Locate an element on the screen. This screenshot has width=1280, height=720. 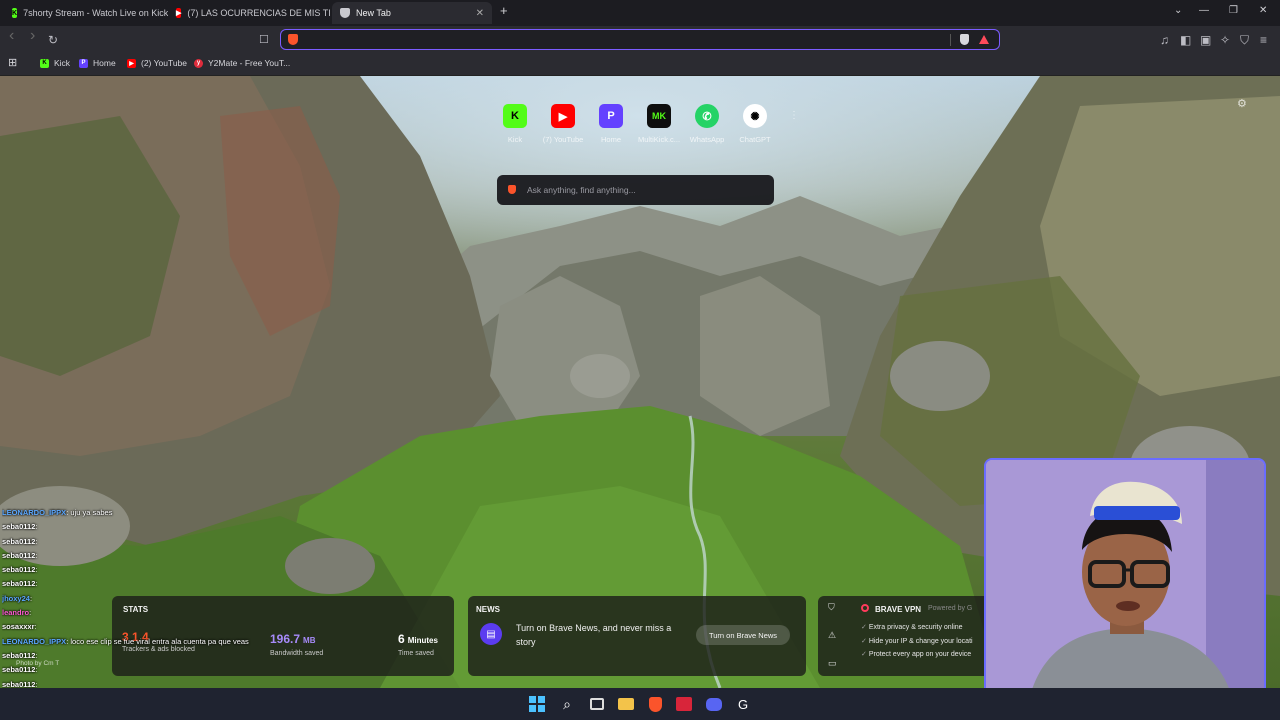
kick-icon: K is located at coordinates (15, 13).